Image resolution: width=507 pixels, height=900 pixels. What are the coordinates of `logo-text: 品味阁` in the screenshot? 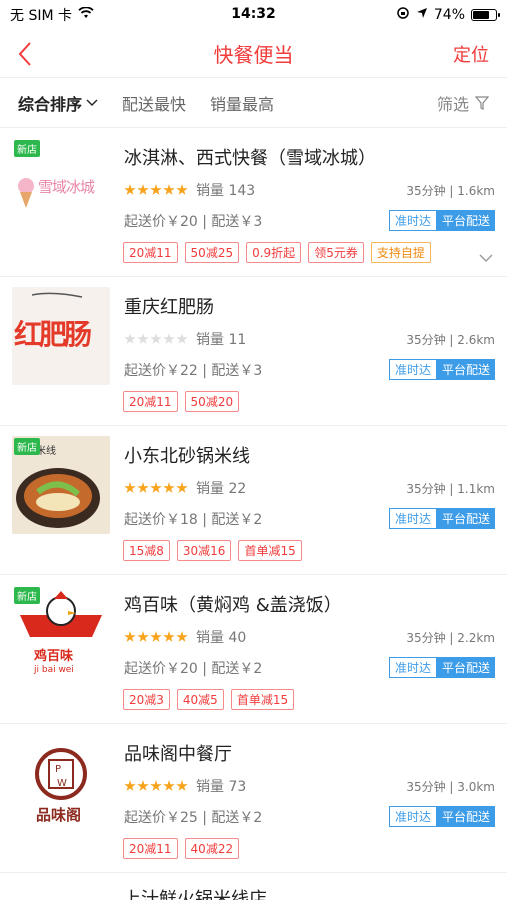 It's located at (59, 815).